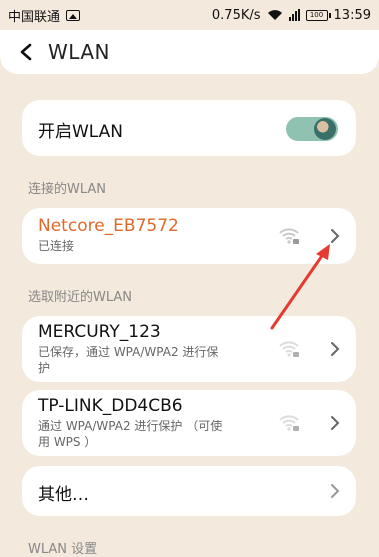  I want to click on battery-icon: 100, so click(318, 15).